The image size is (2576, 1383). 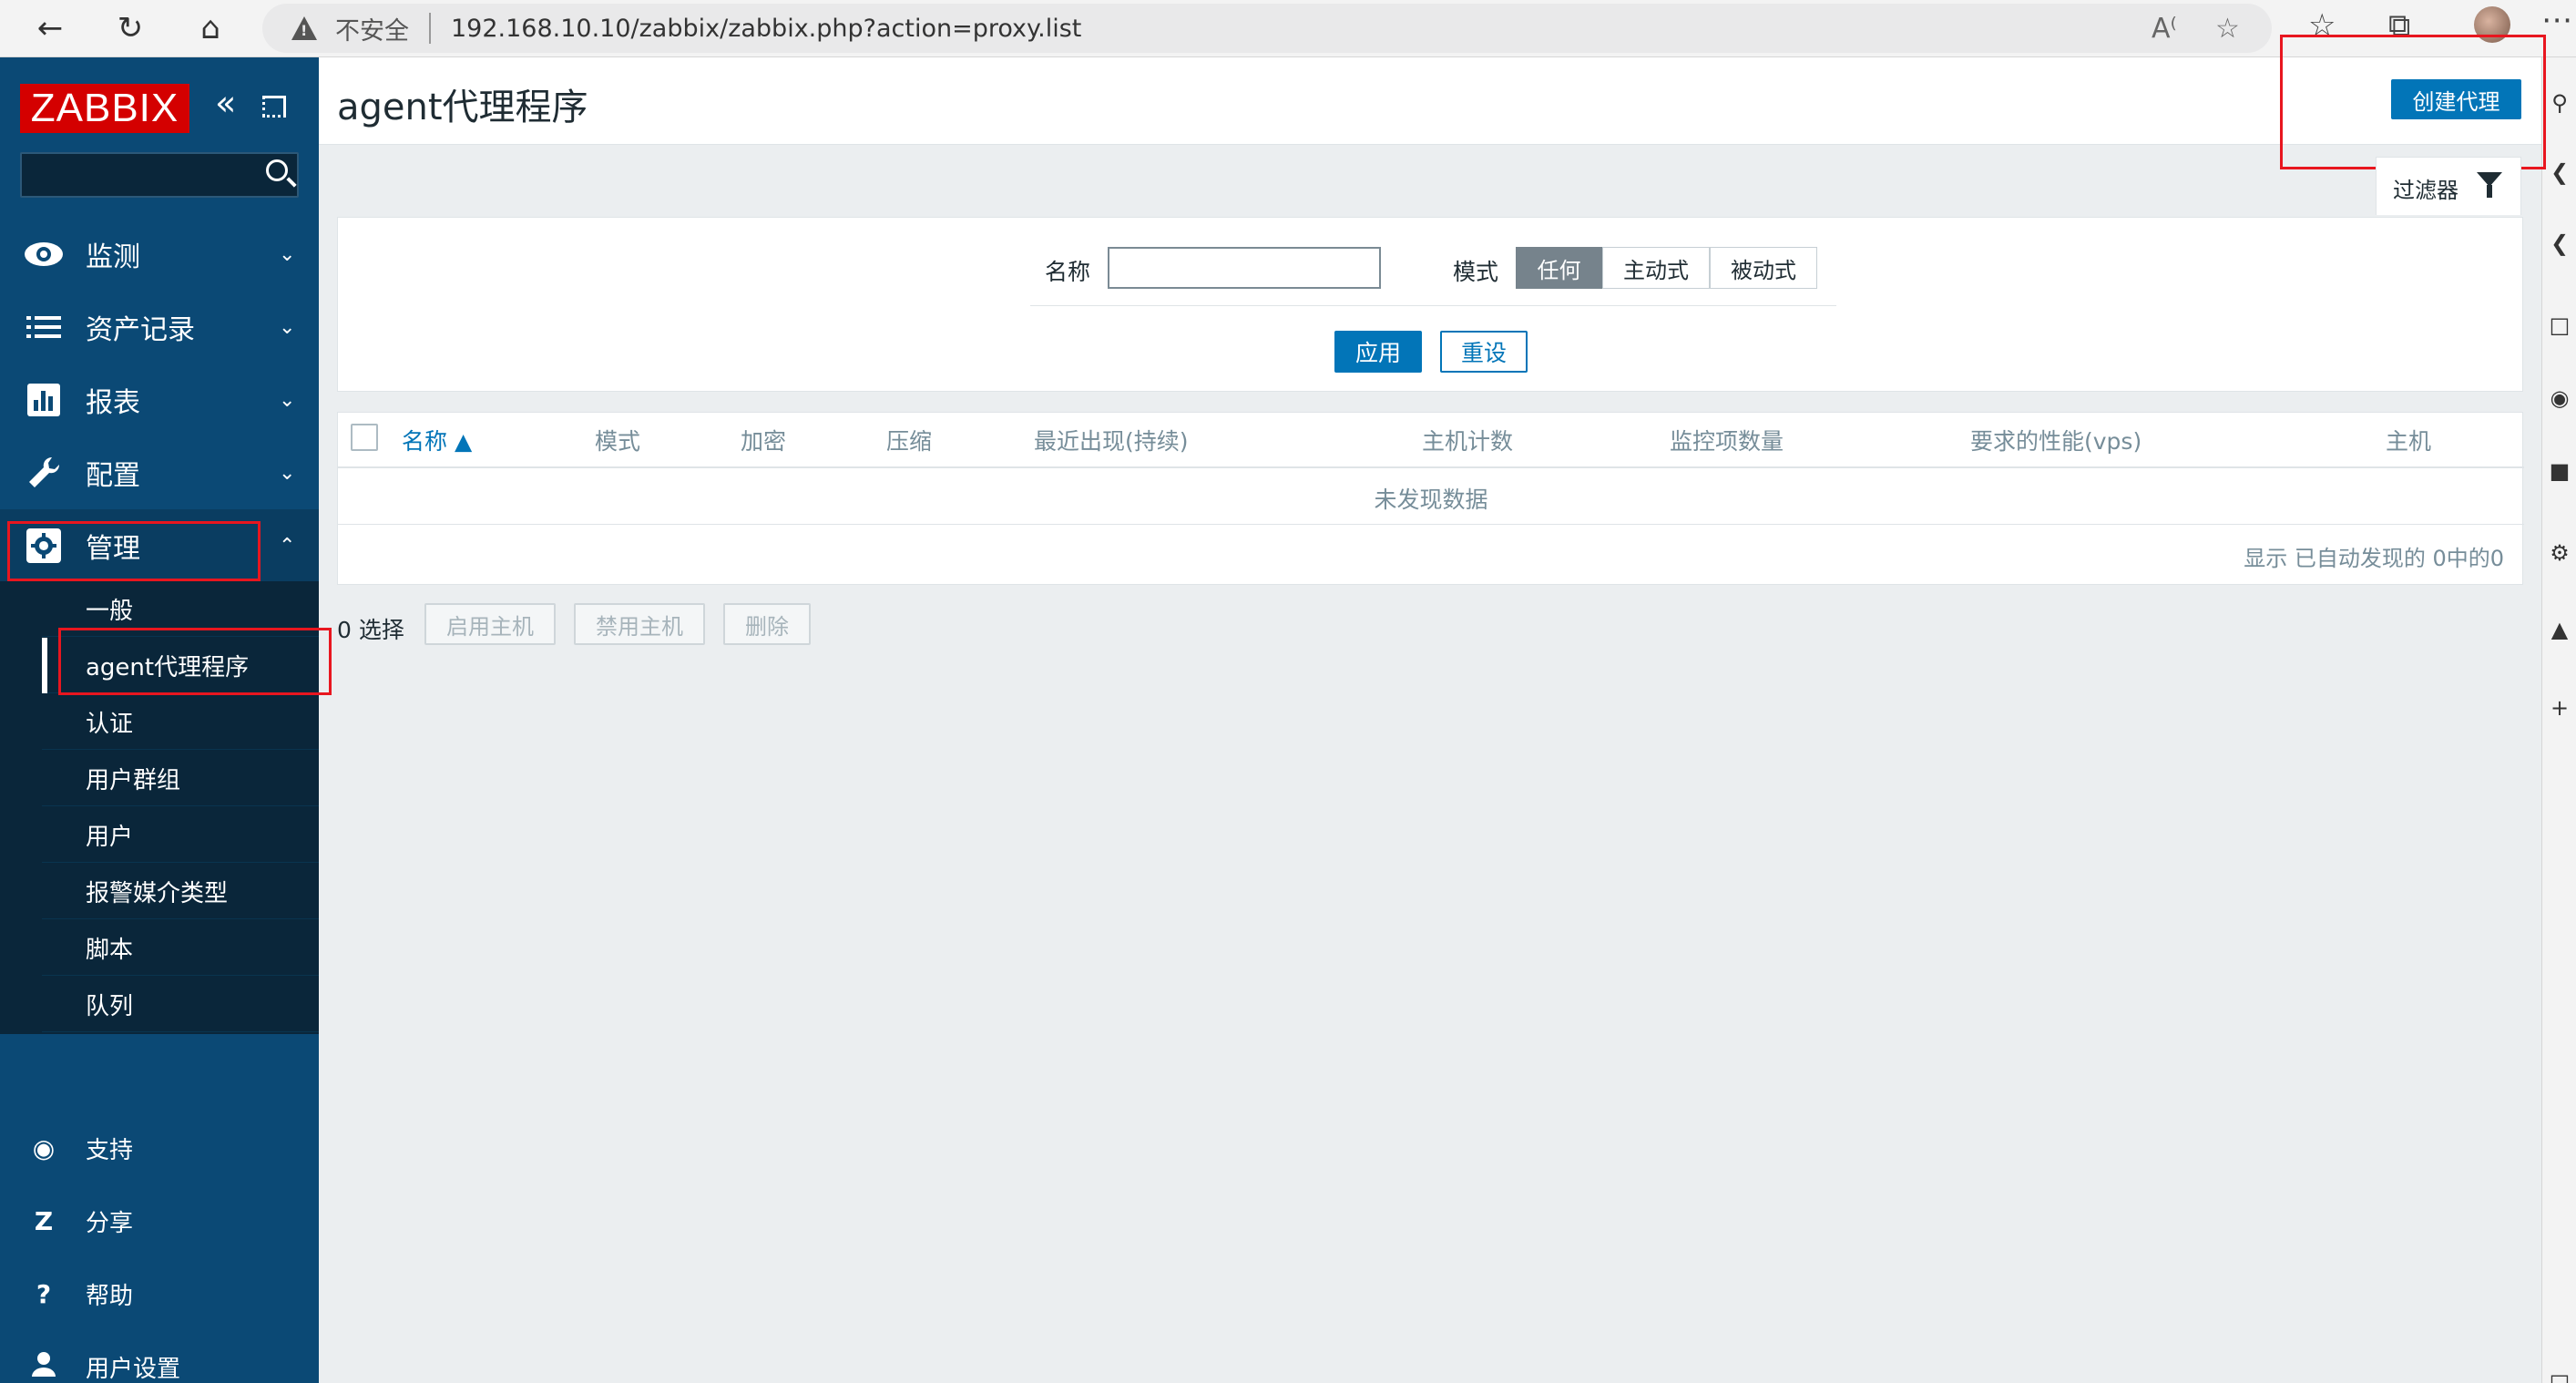 I want to click on user-icon, so click(x=43, y=1367).